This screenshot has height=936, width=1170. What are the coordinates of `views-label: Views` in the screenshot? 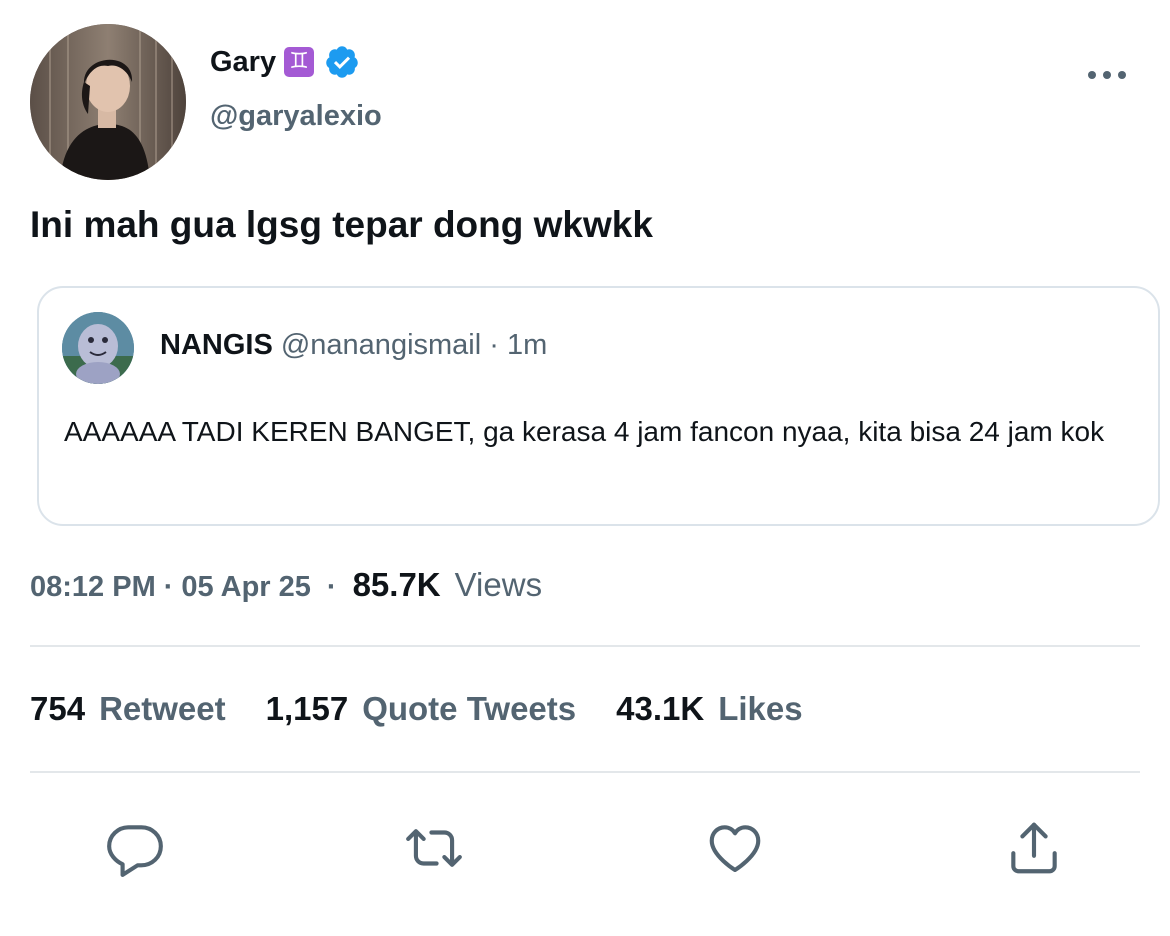 It's located at (498, 584).